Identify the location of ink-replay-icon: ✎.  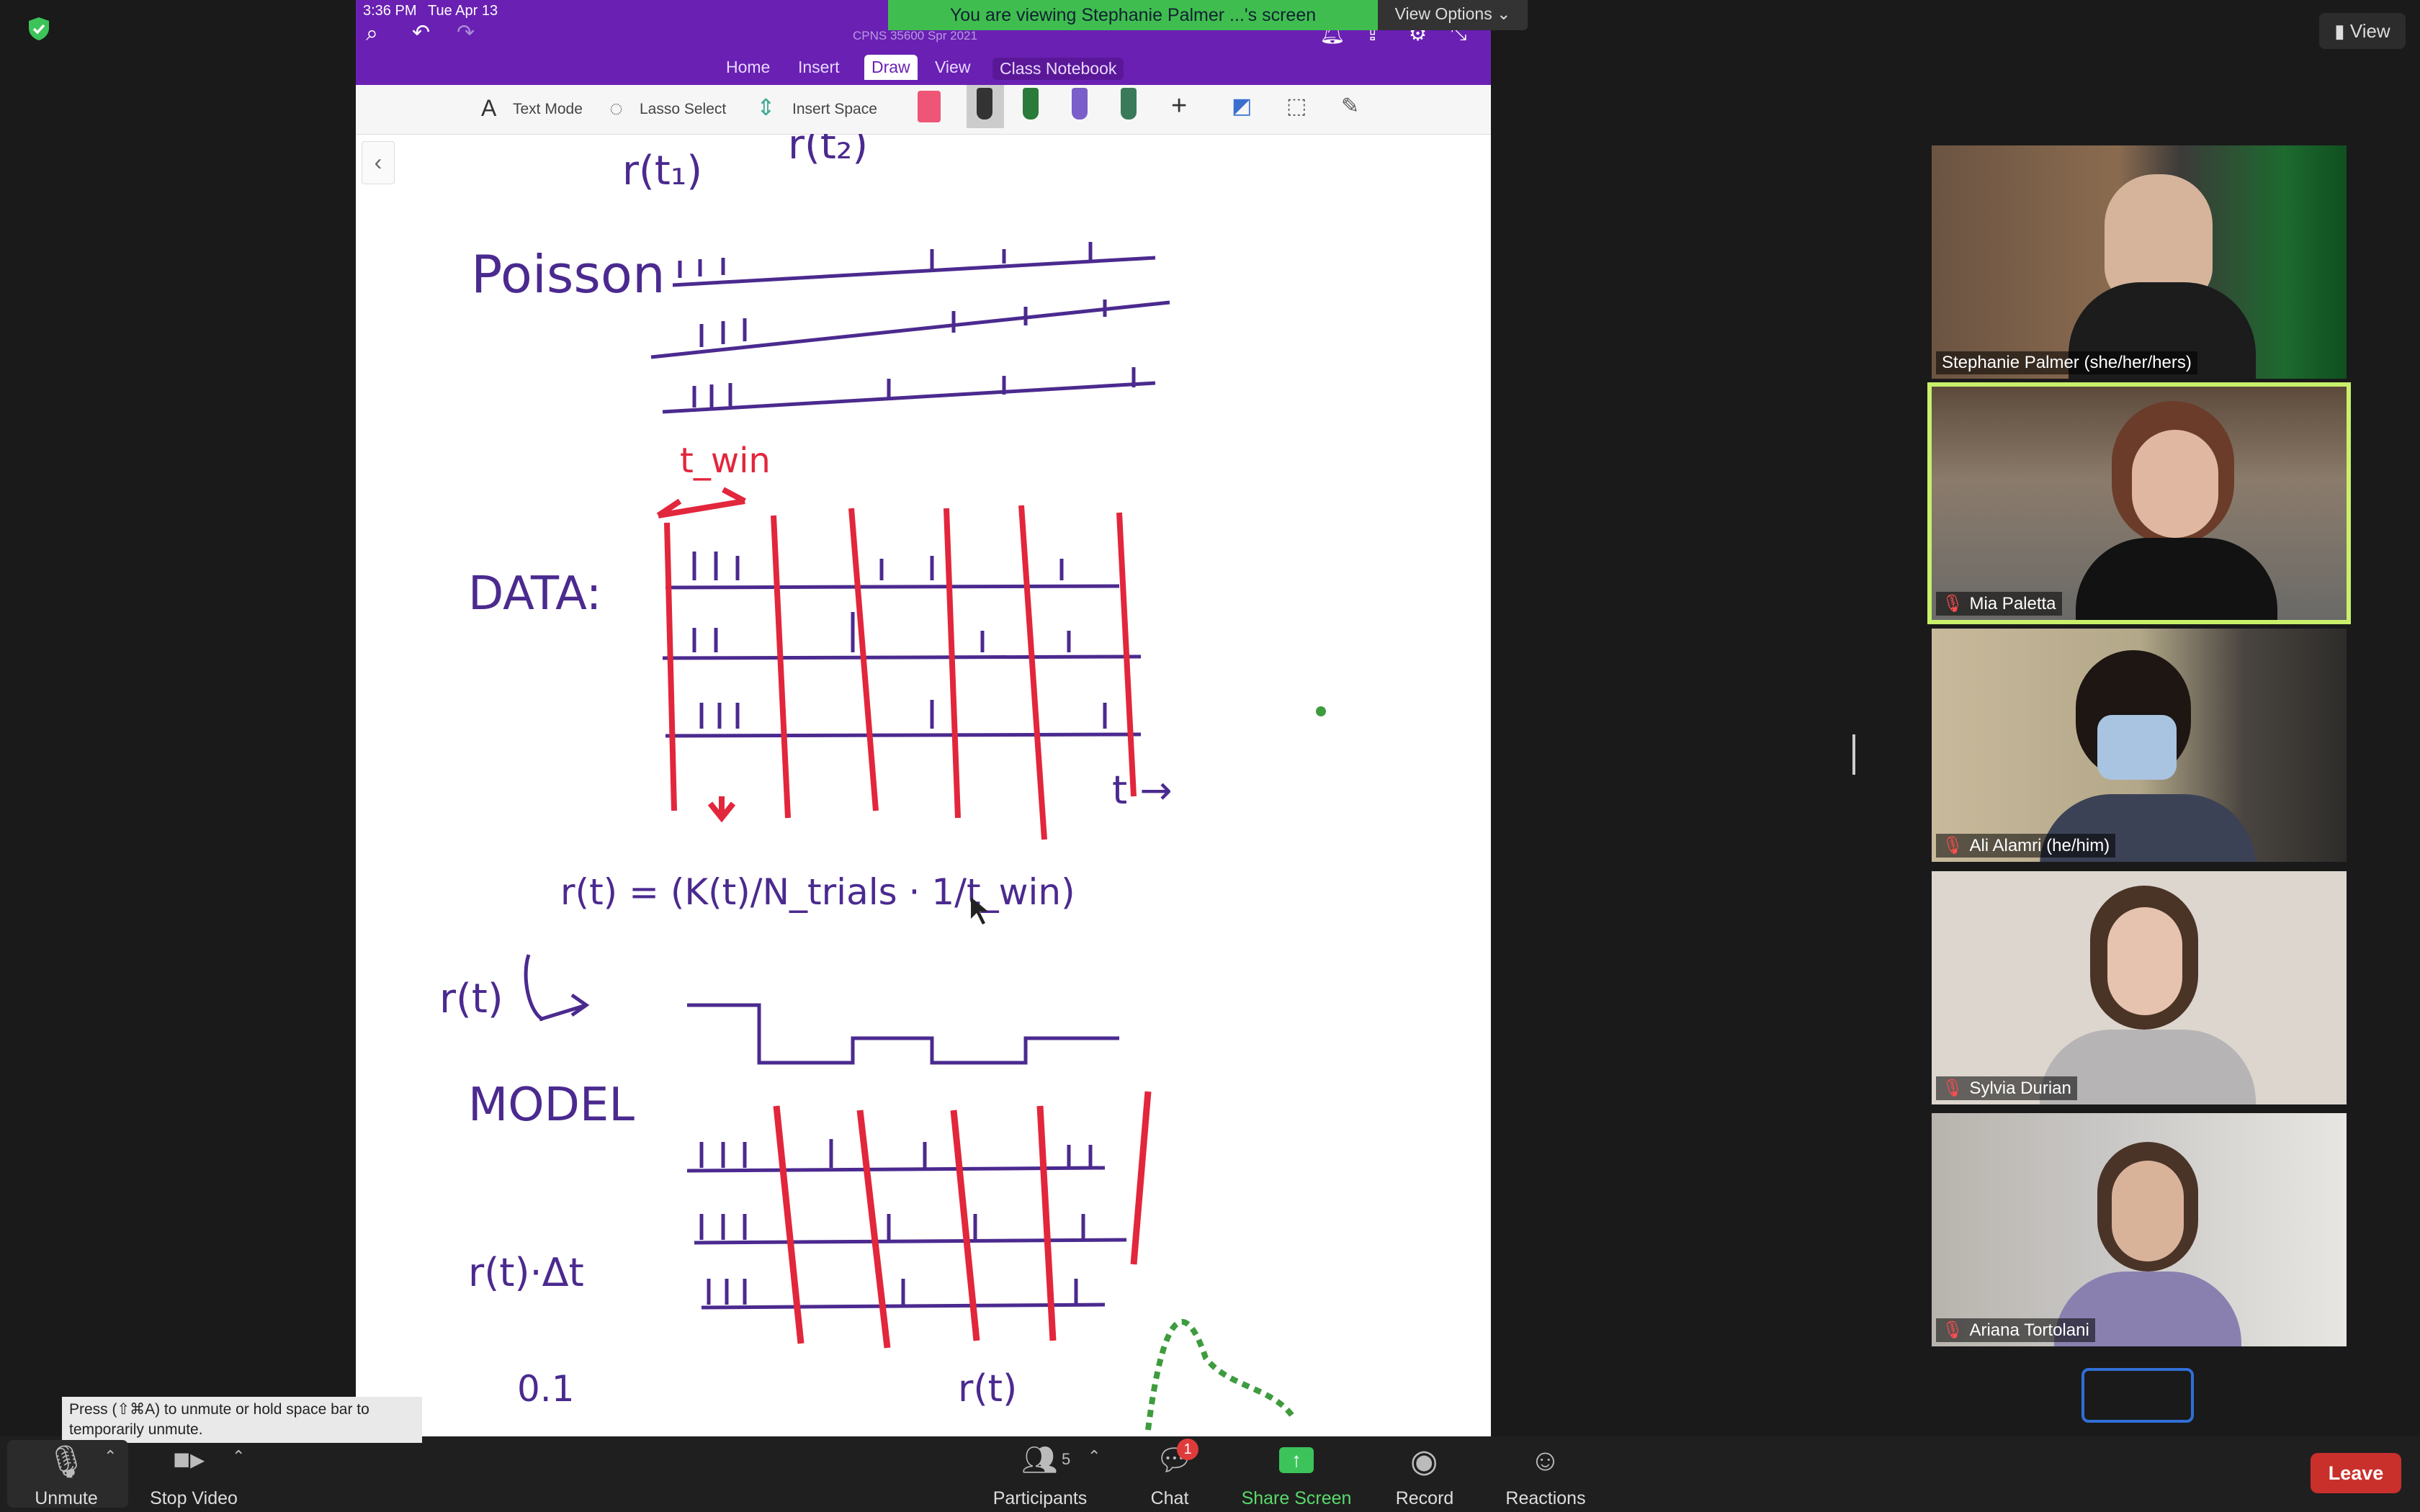
(1350, 106).